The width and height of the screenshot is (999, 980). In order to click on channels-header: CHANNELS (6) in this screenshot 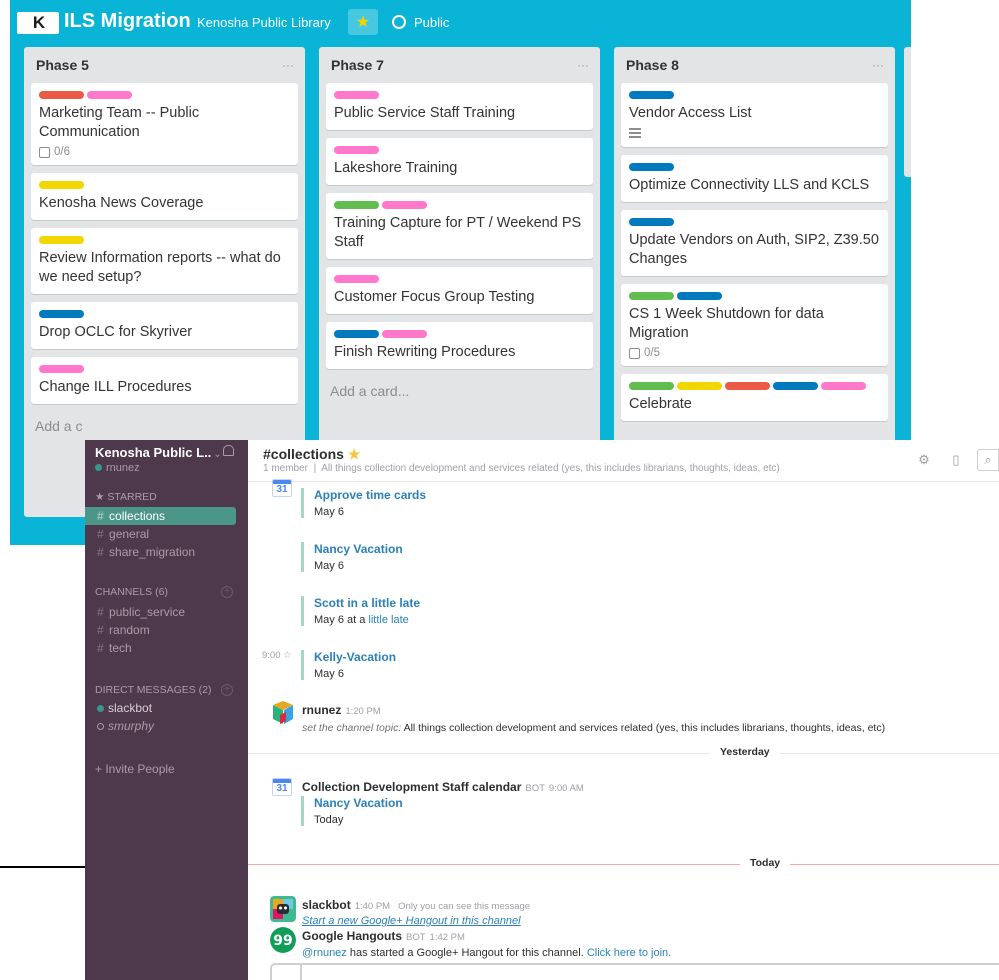, I will do `click(131, 592)`.